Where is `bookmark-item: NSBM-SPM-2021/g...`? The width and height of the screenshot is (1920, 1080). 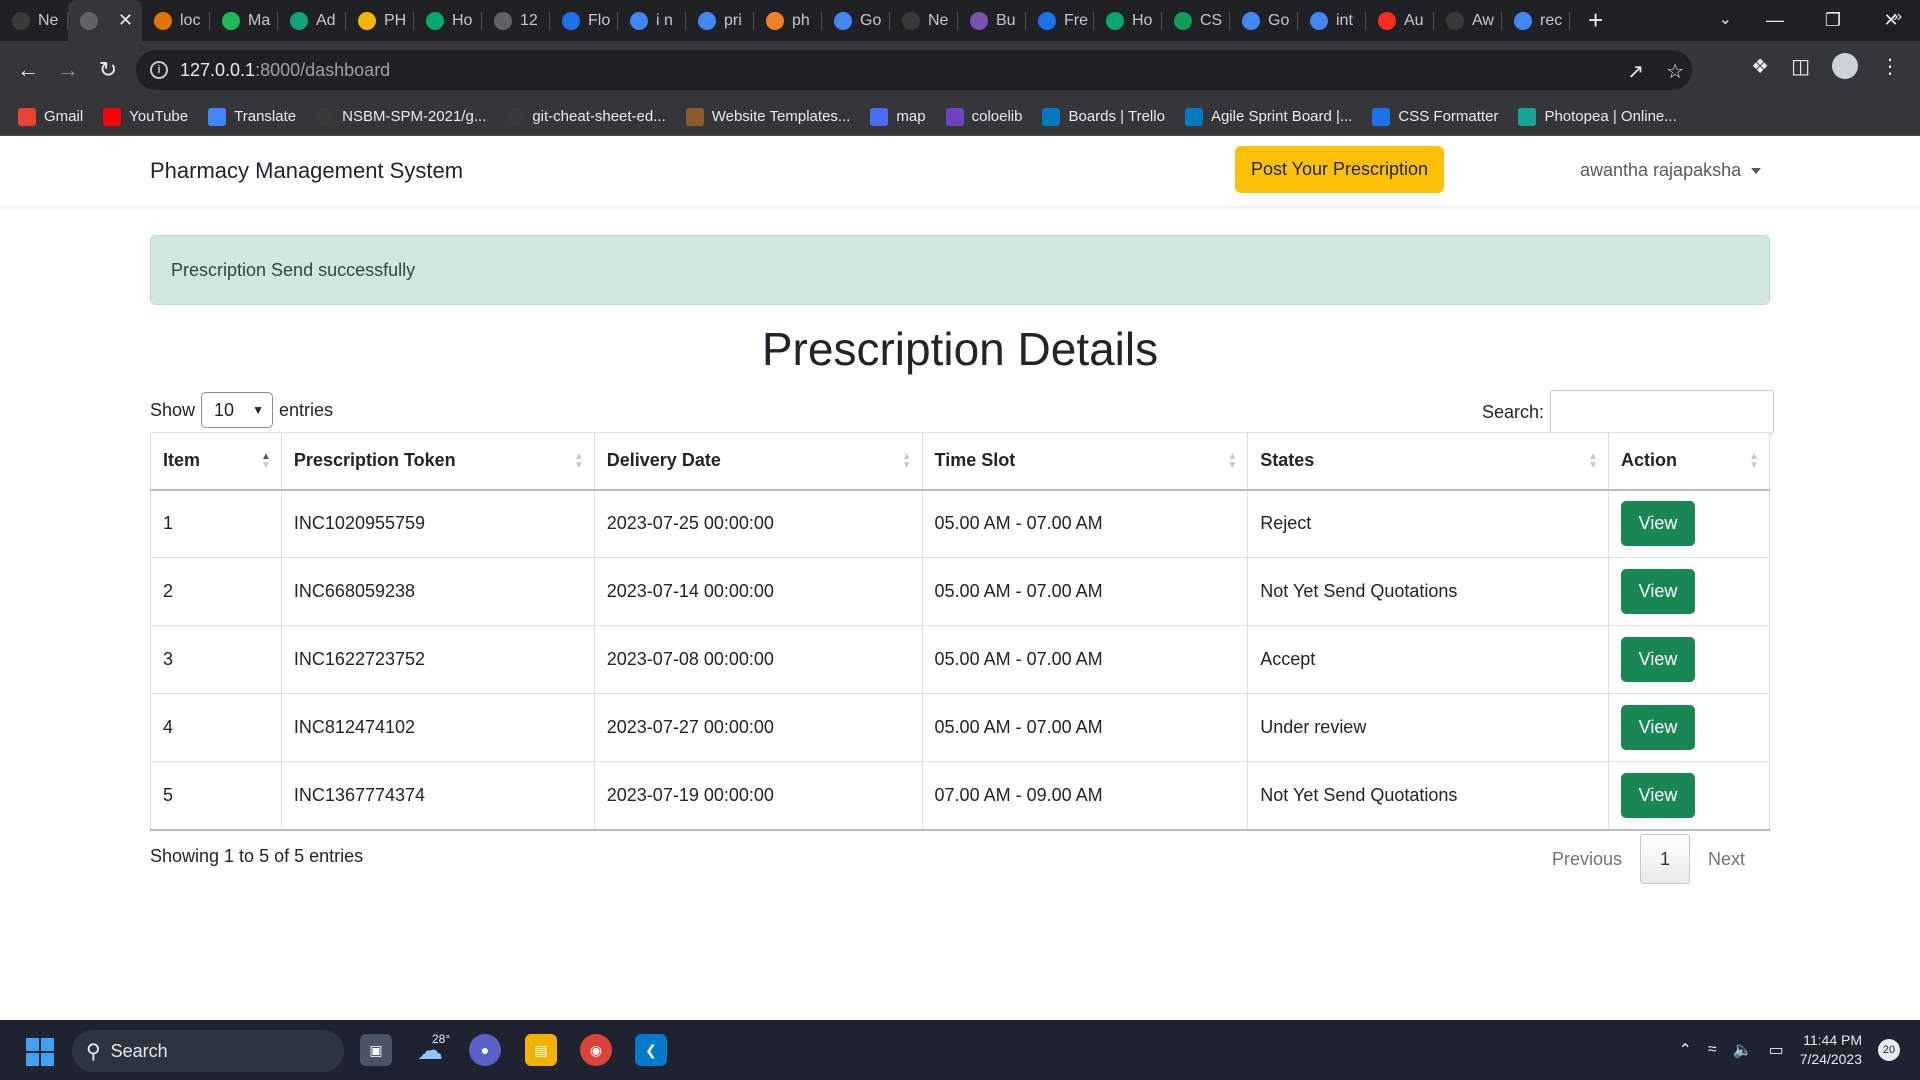 bookmark-item: NSBM-SPM-2021/g... is located at coordinates (401, 116).